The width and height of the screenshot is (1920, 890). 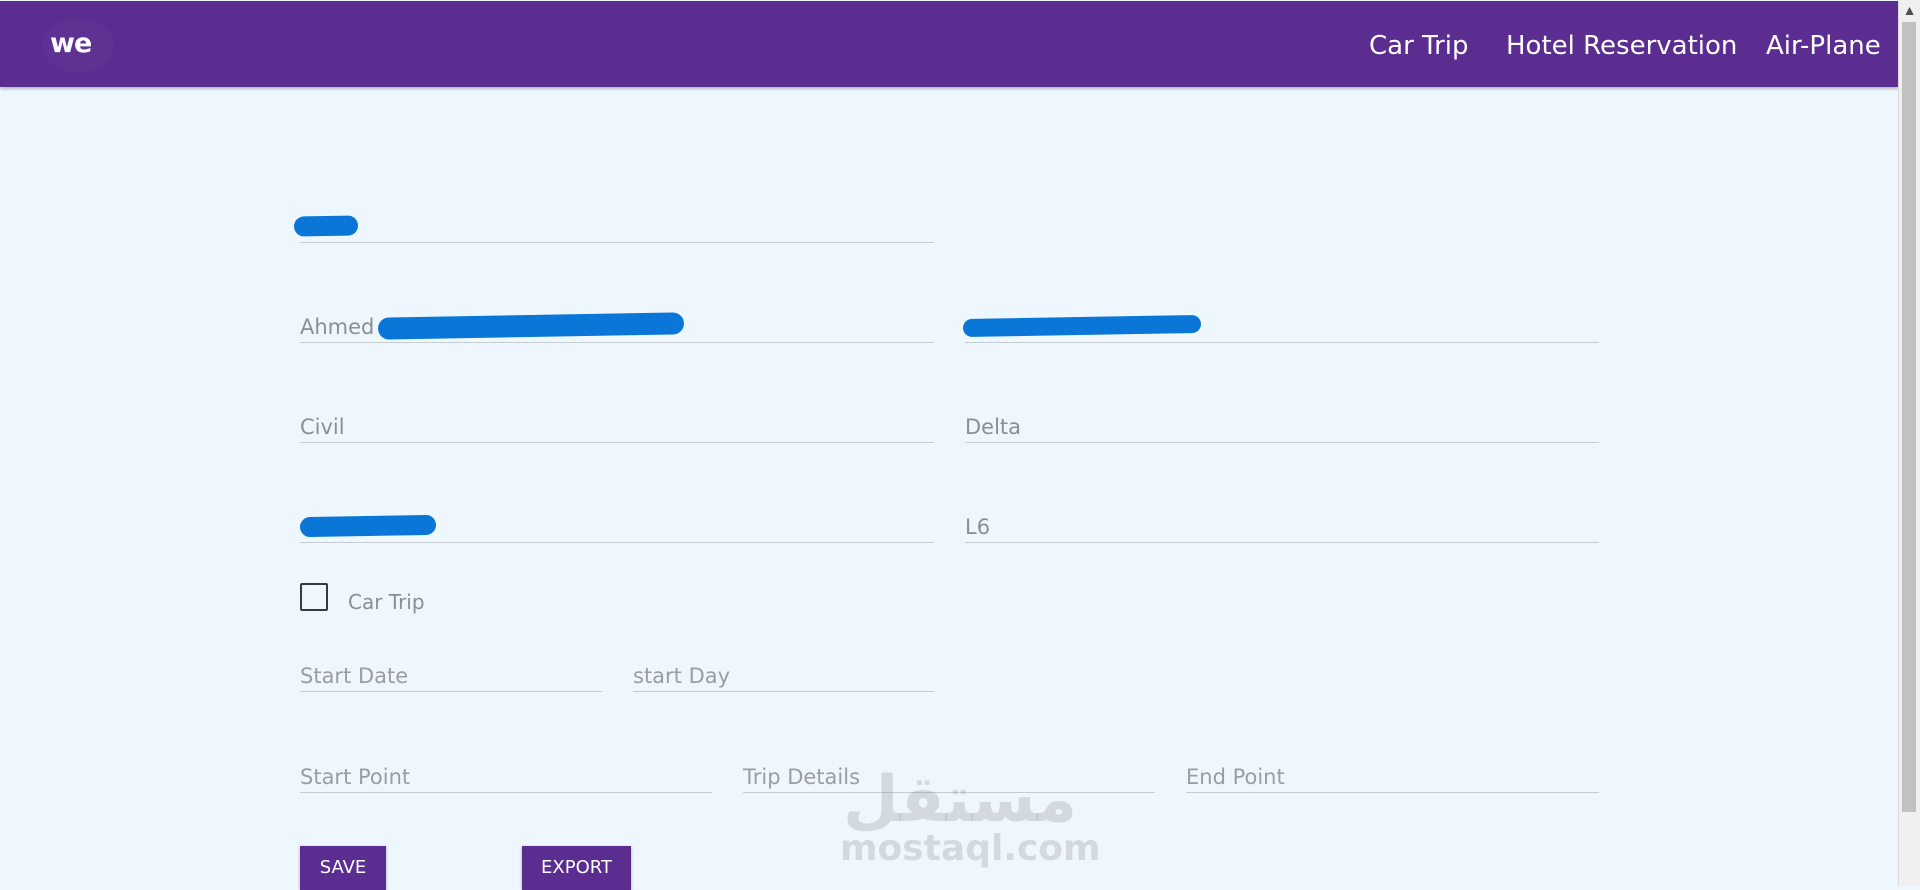 What do you see at coordinates (1823, 46) in the screenshot?
I see `nav-link-air-plane: Air-Plane` at bounding box center [1823, 46].